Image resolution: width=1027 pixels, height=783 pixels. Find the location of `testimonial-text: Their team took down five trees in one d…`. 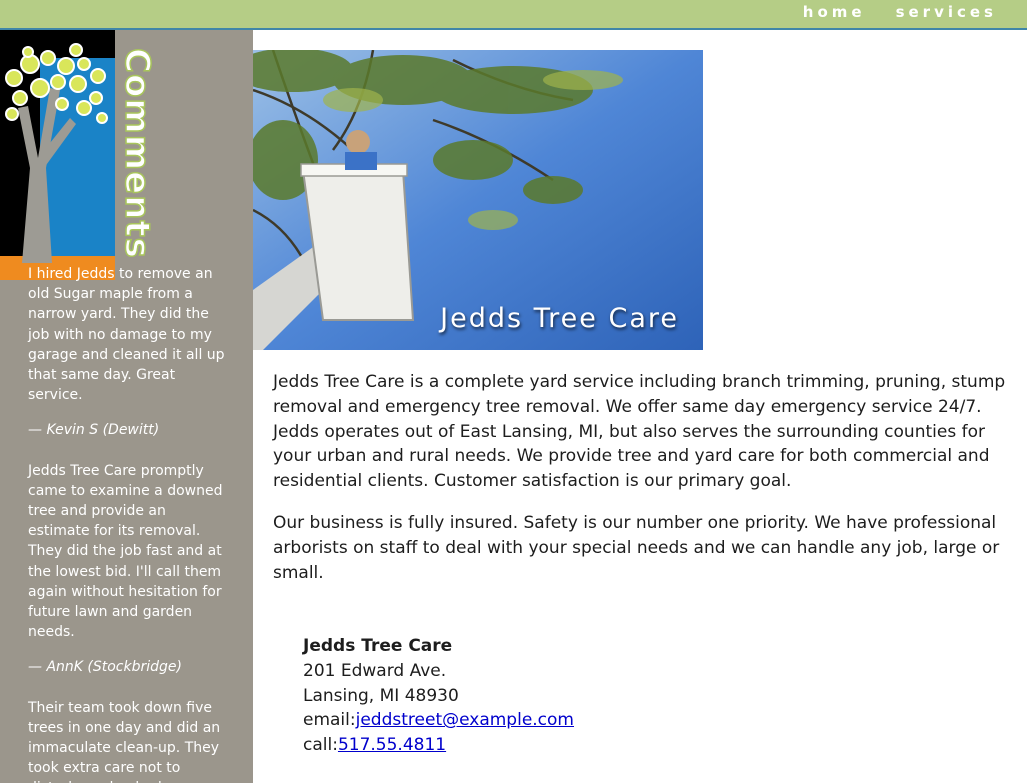

testimonial-text: Their team took down five trees in one d… is located at coordinates (124, 741).